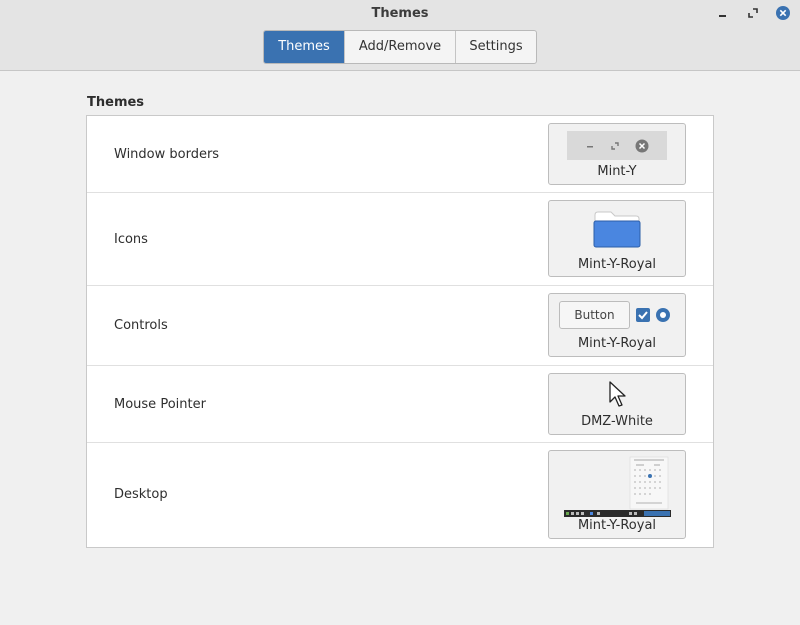 The image size is (800, 625). What do you see at coordinates (617, 421) in the screenshot?
I see `theme-name: DMZ-White` at bounding box center [617, 421].